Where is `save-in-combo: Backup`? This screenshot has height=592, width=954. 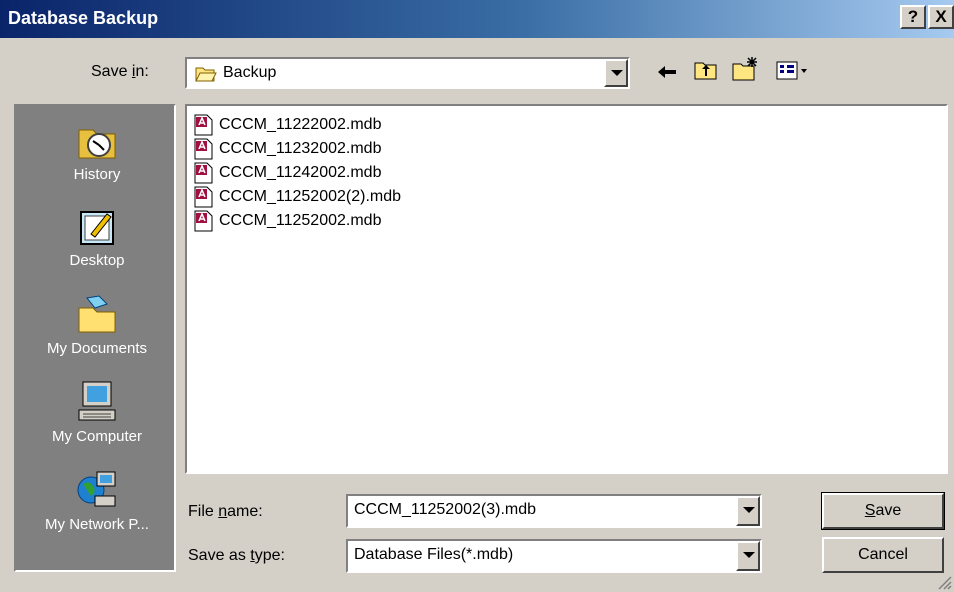
save-in-combo: Backup is located at coordinates (407, 73).